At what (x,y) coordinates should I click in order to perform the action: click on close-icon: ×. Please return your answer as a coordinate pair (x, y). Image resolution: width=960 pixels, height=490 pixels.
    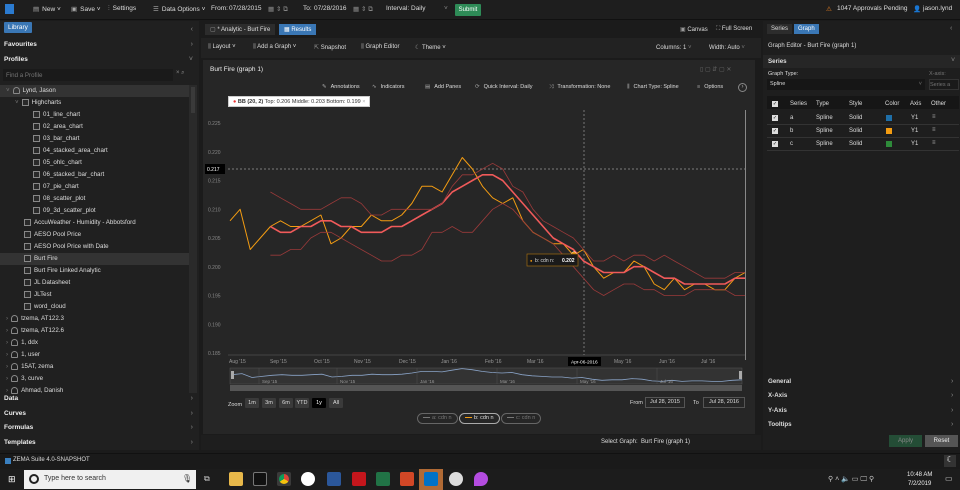
    Looking at the image, I should click on (363, 102).